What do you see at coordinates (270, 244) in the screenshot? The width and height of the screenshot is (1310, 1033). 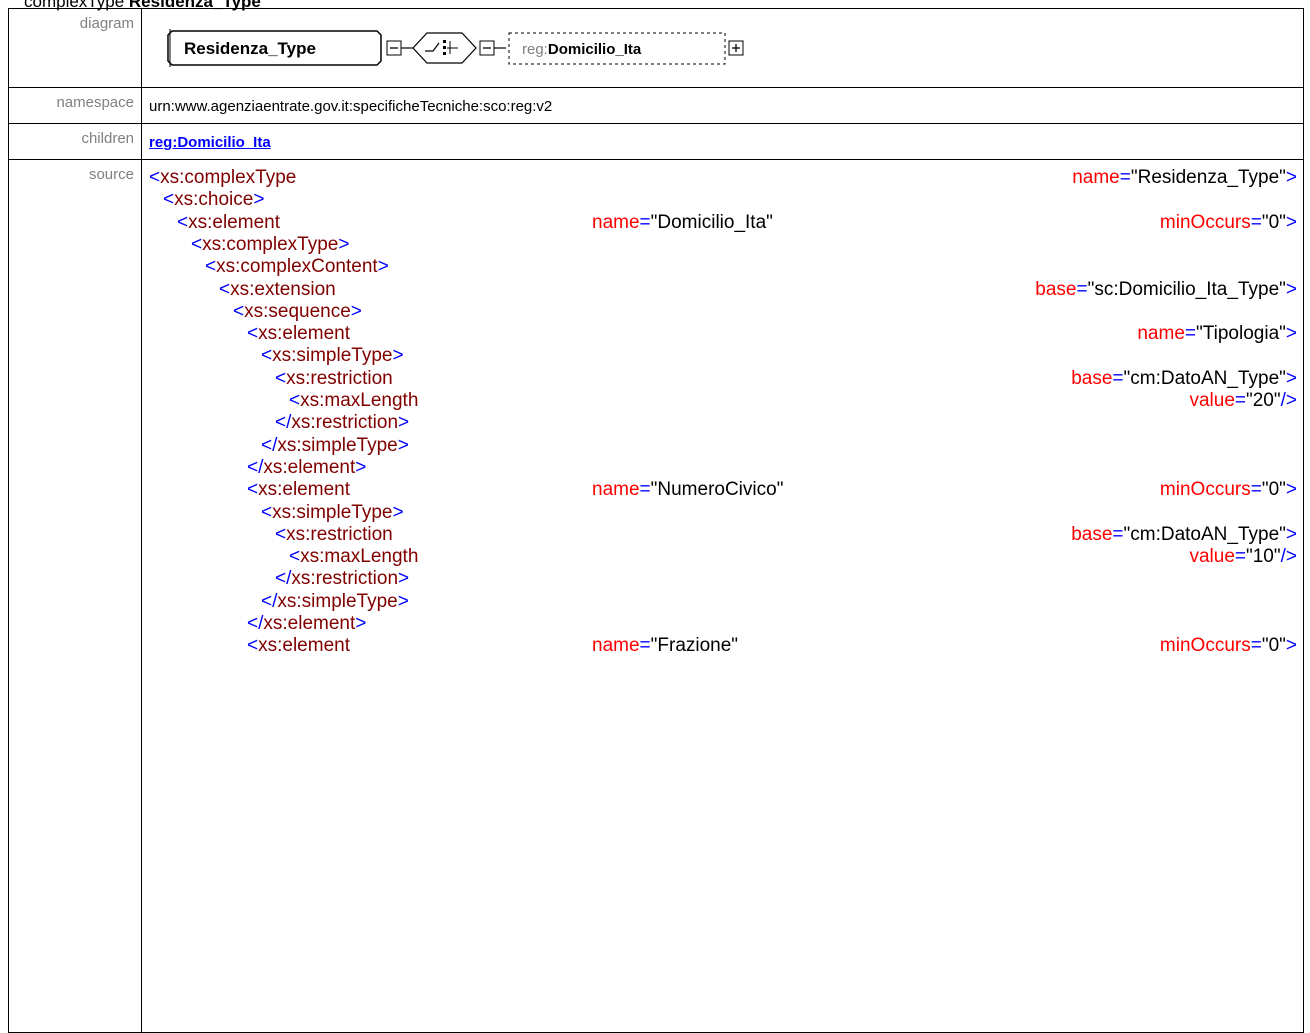 I see `source-line-tag: <xs:complexType>` at bounding box center [270, 244].